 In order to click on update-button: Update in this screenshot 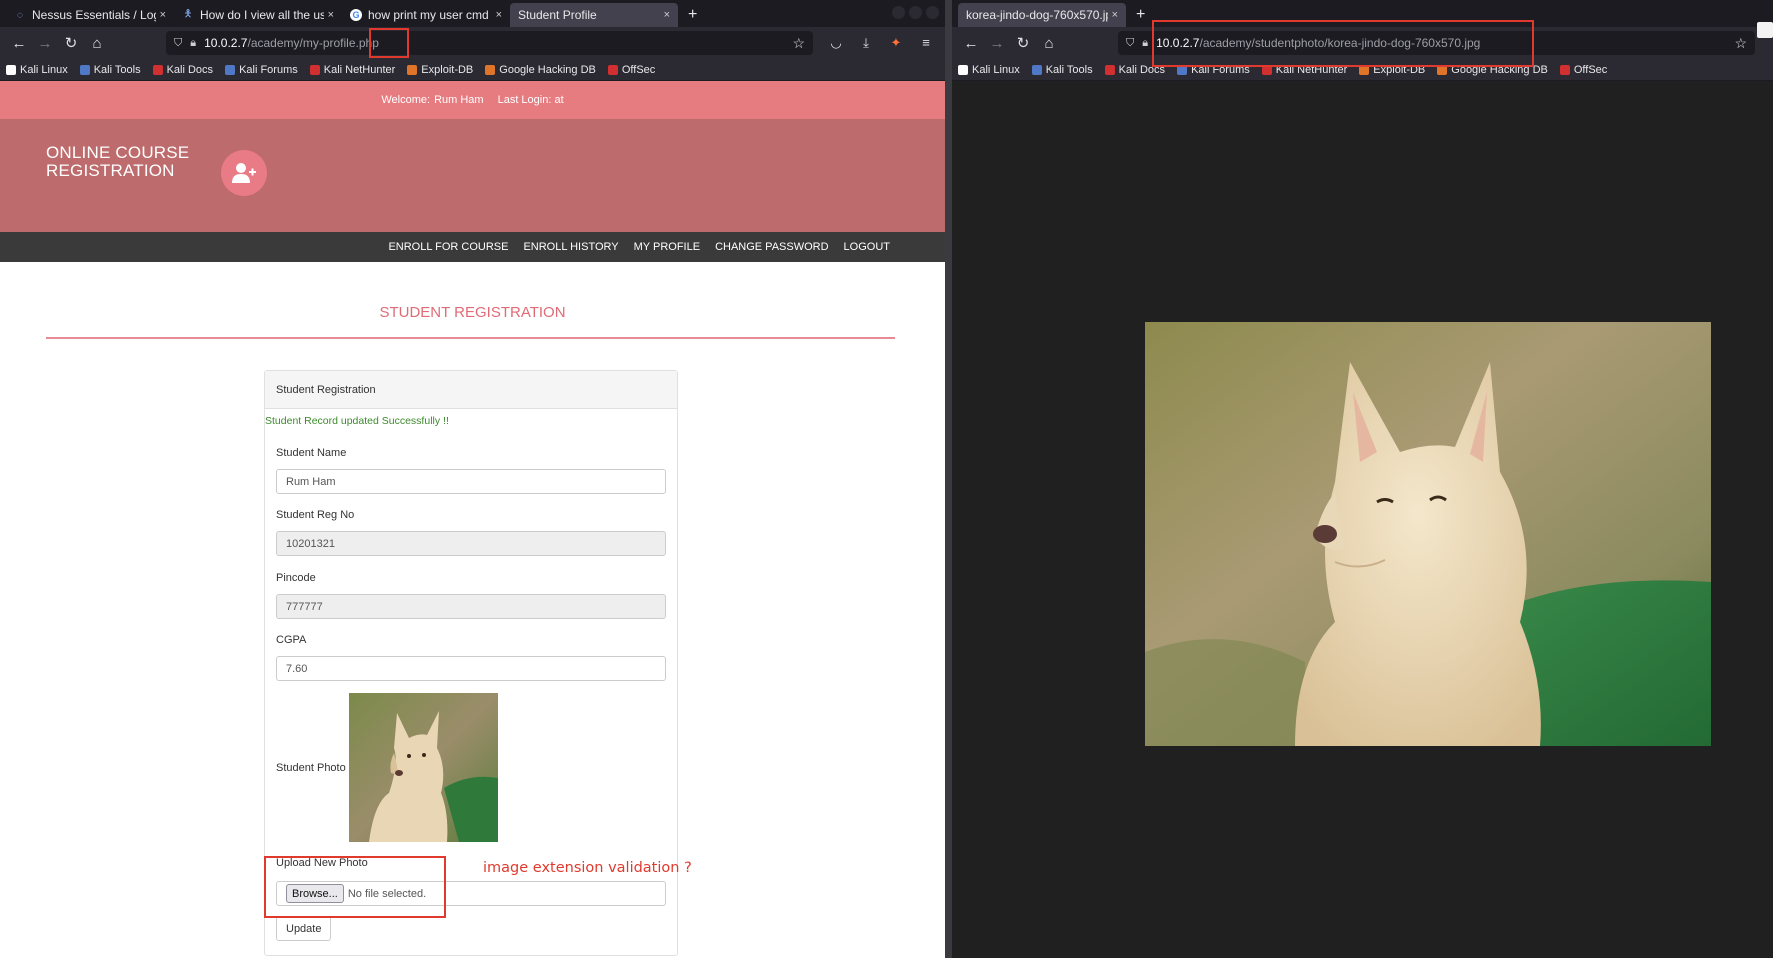, I will do `click(304, 928)`.